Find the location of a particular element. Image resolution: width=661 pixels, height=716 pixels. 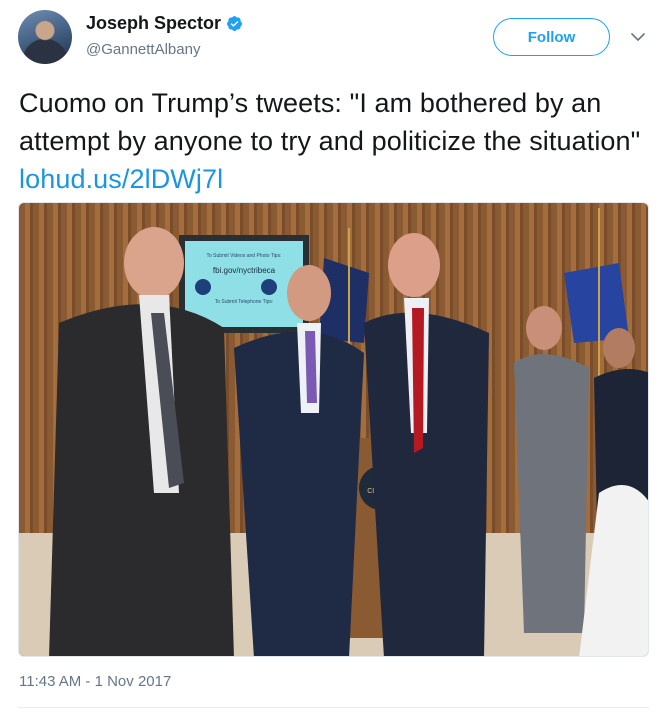

man-left-suit is located at coordinates (141, 480).